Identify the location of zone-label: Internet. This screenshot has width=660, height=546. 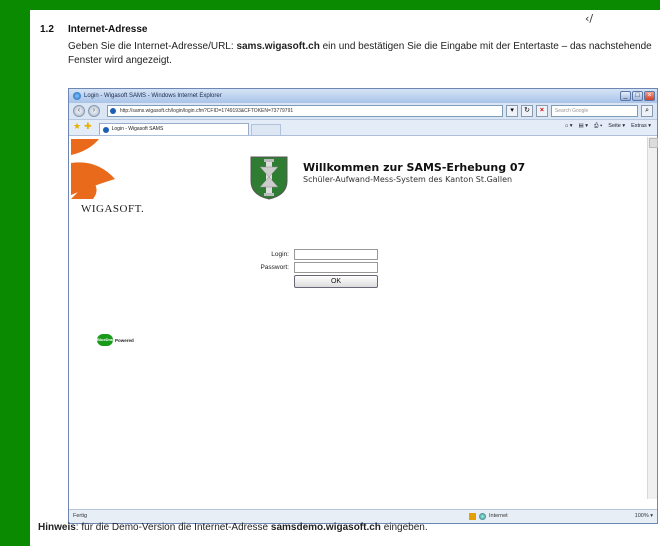
(498, 516).